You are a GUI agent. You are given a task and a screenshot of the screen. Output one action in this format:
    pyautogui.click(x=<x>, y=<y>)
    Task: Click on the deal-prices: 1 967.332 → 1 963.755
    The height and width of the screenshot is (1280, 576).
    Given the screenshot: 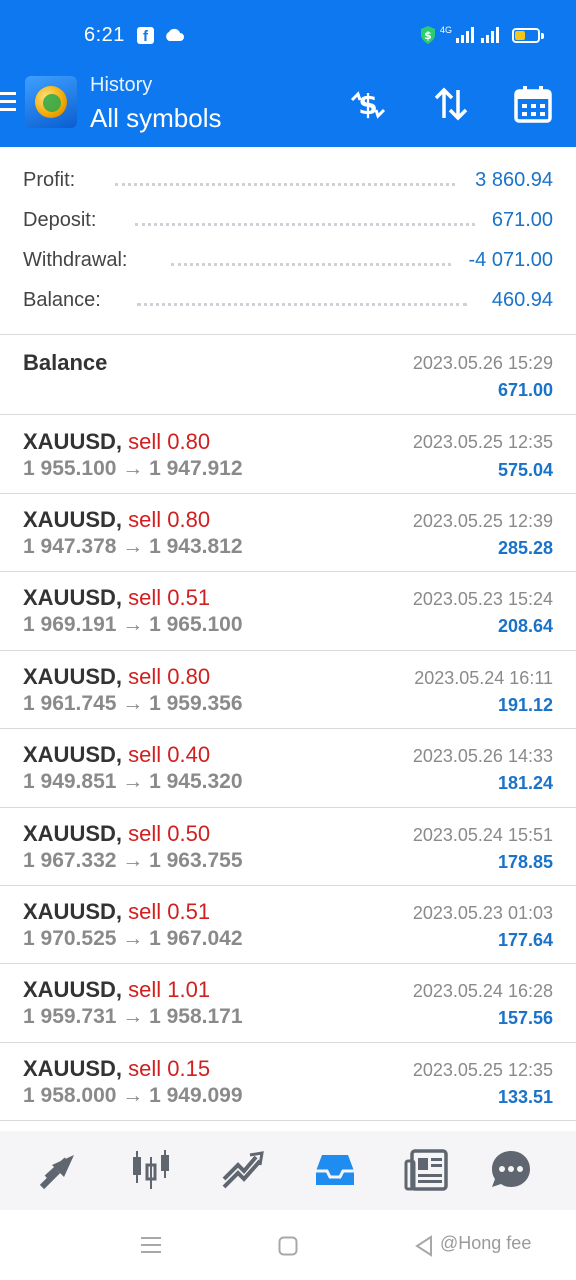 What is the action you would take?
    pyautogui.click(x=133, y=860)
    